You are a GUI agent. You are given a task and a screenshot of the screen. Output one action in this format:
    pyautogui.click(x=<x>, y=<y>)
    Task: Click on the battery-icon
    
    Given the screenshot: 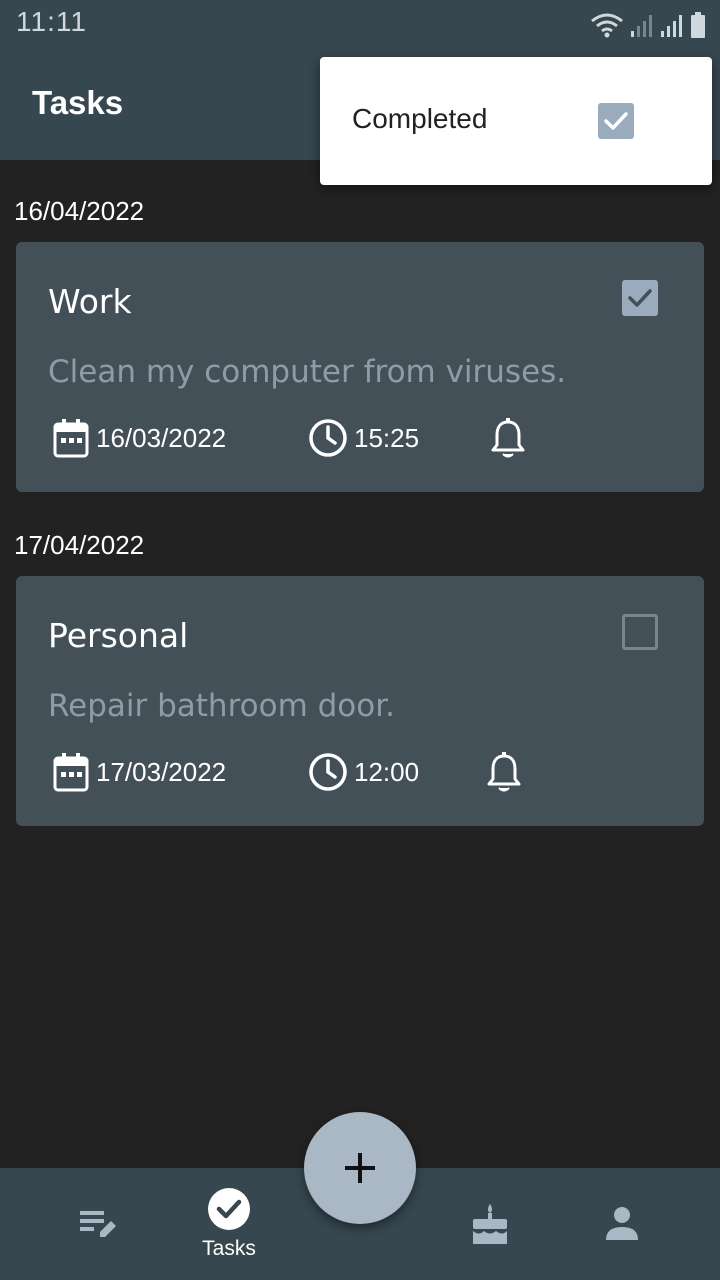 What is the action you would take?
    pyautogui.click(x=698, y=25)
    